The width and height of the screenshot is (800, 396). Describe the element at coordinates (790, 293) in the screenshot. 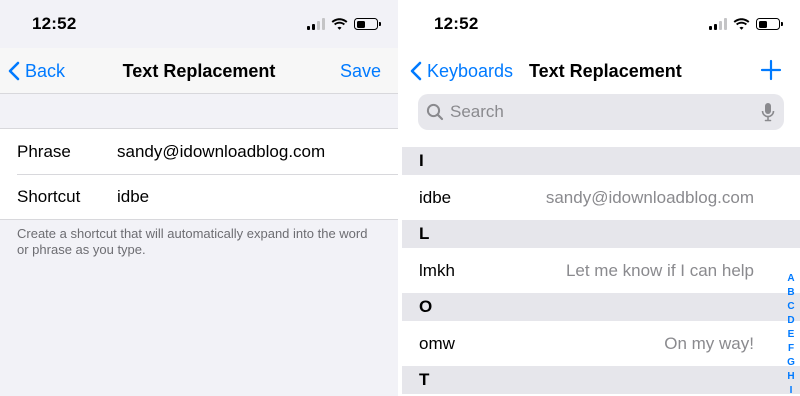

I see `index-letter: B` at that location.